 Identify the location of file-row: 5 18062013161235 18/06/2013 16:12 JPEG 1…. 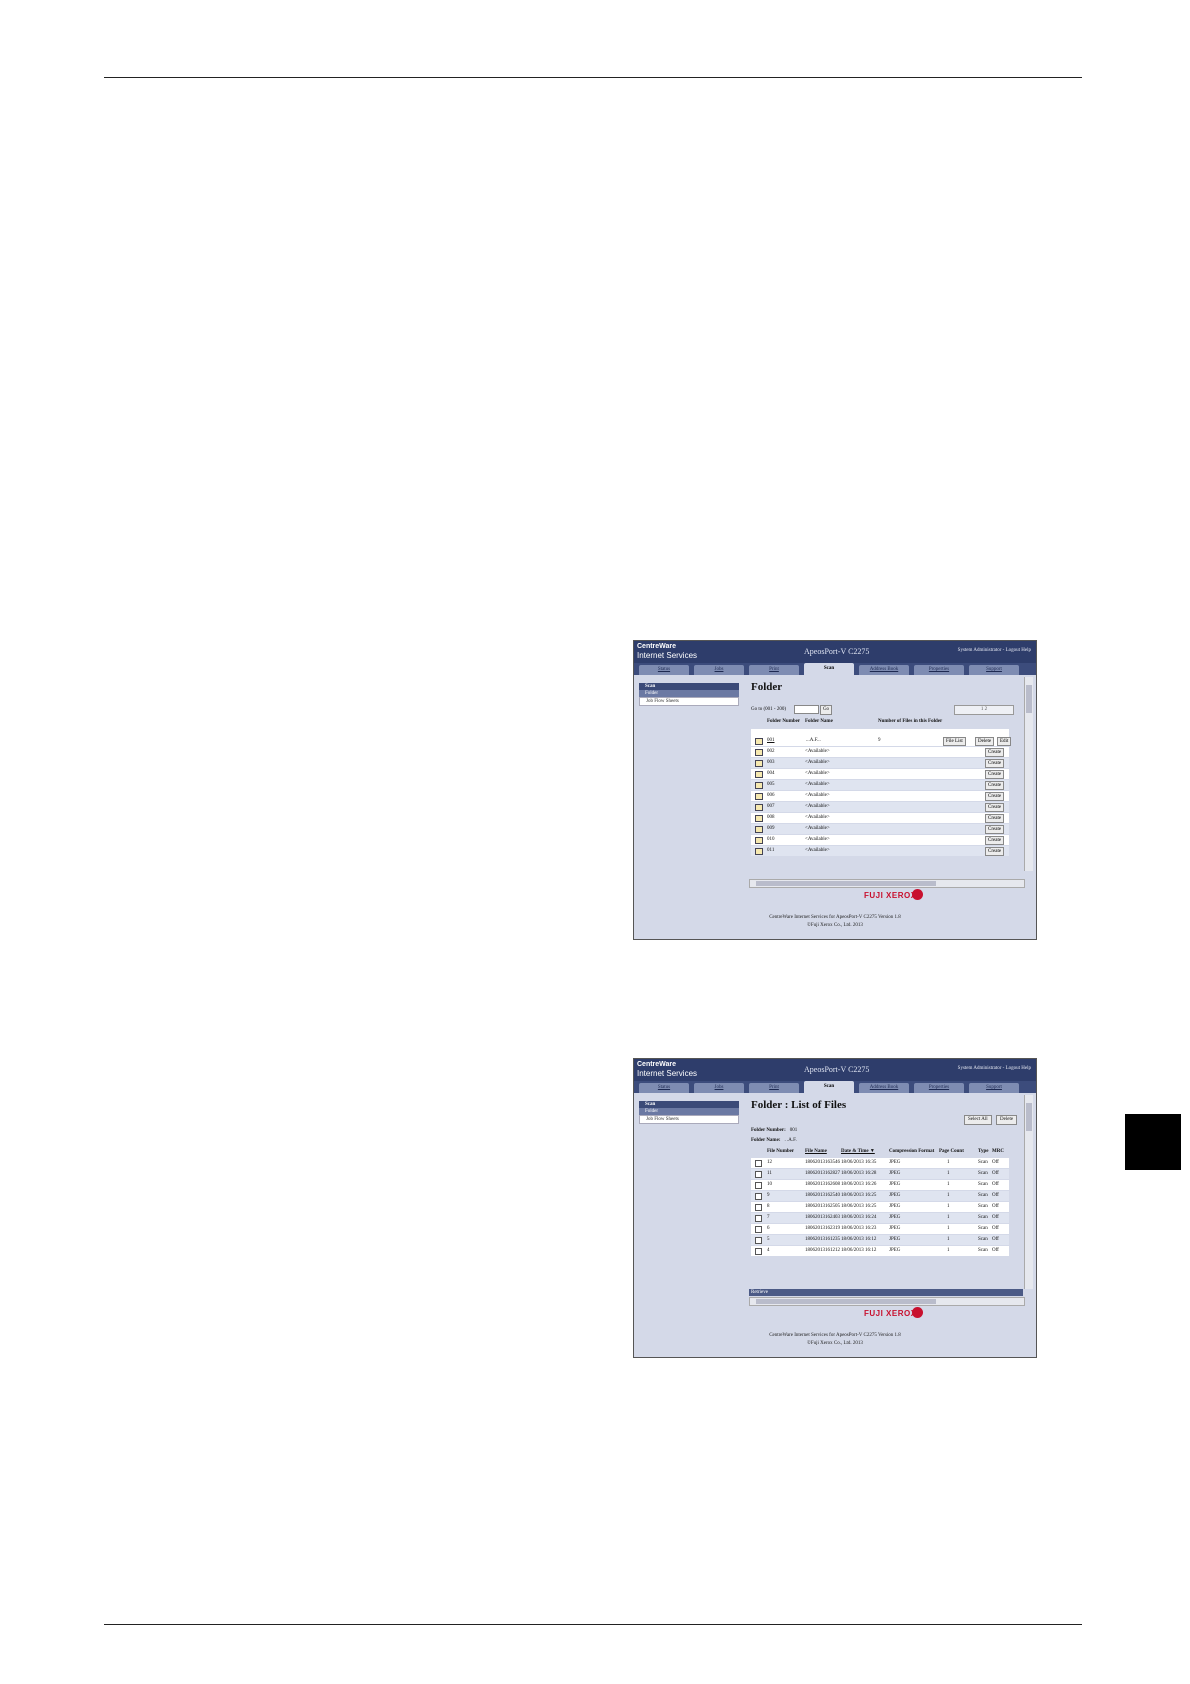
(880, 1240).